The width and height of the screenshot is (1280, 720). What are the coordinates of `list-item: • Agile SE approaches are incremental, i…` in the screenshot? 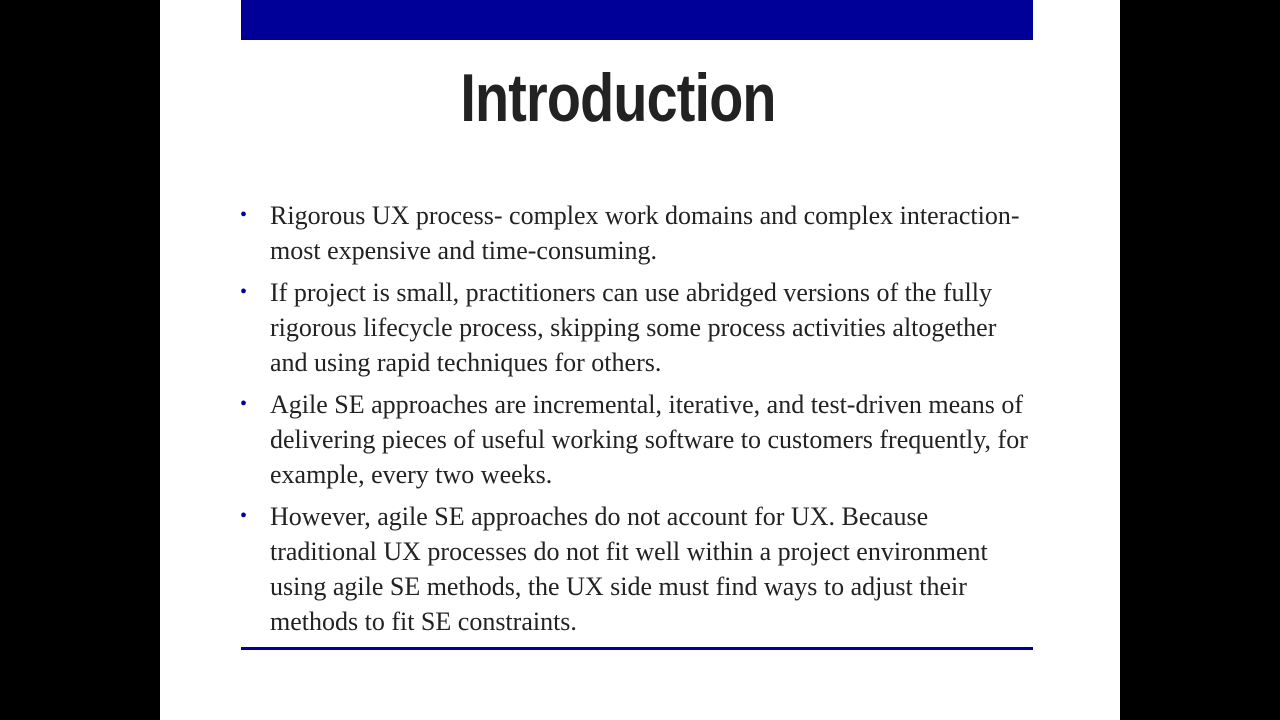 It's located at (640, 439).